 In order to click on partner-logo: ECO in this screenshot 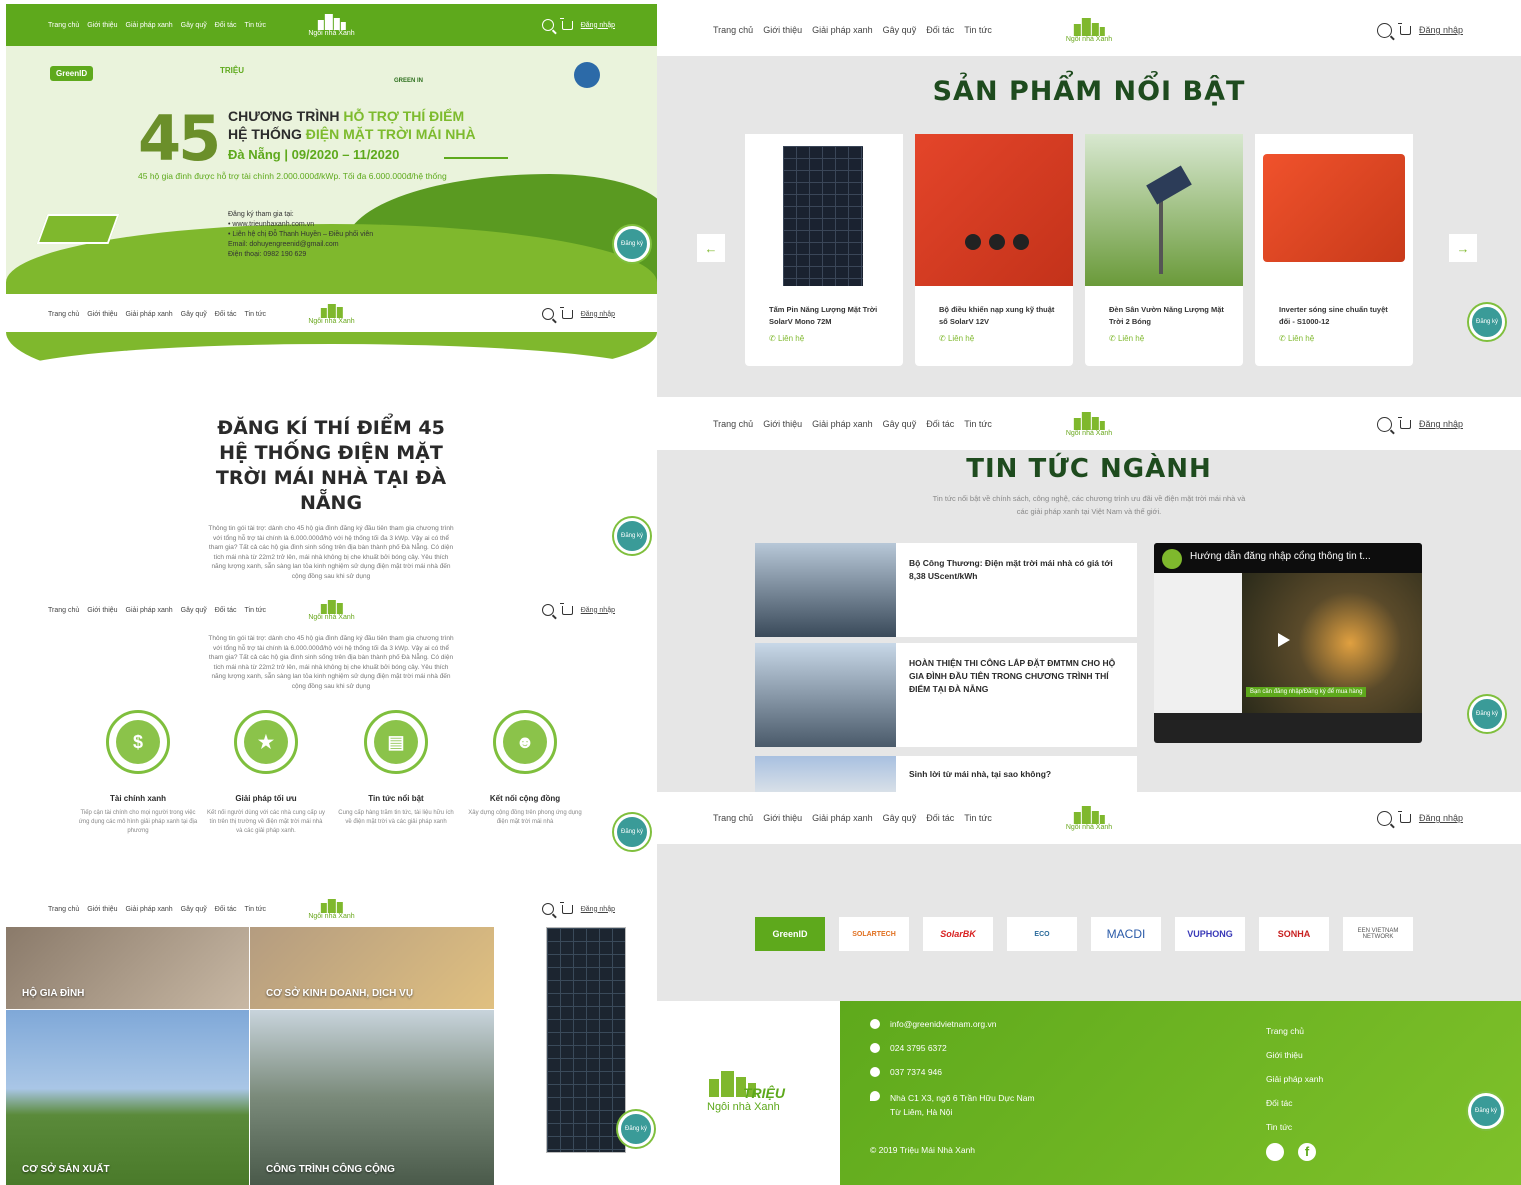, I will do `click(1042, 934)`.